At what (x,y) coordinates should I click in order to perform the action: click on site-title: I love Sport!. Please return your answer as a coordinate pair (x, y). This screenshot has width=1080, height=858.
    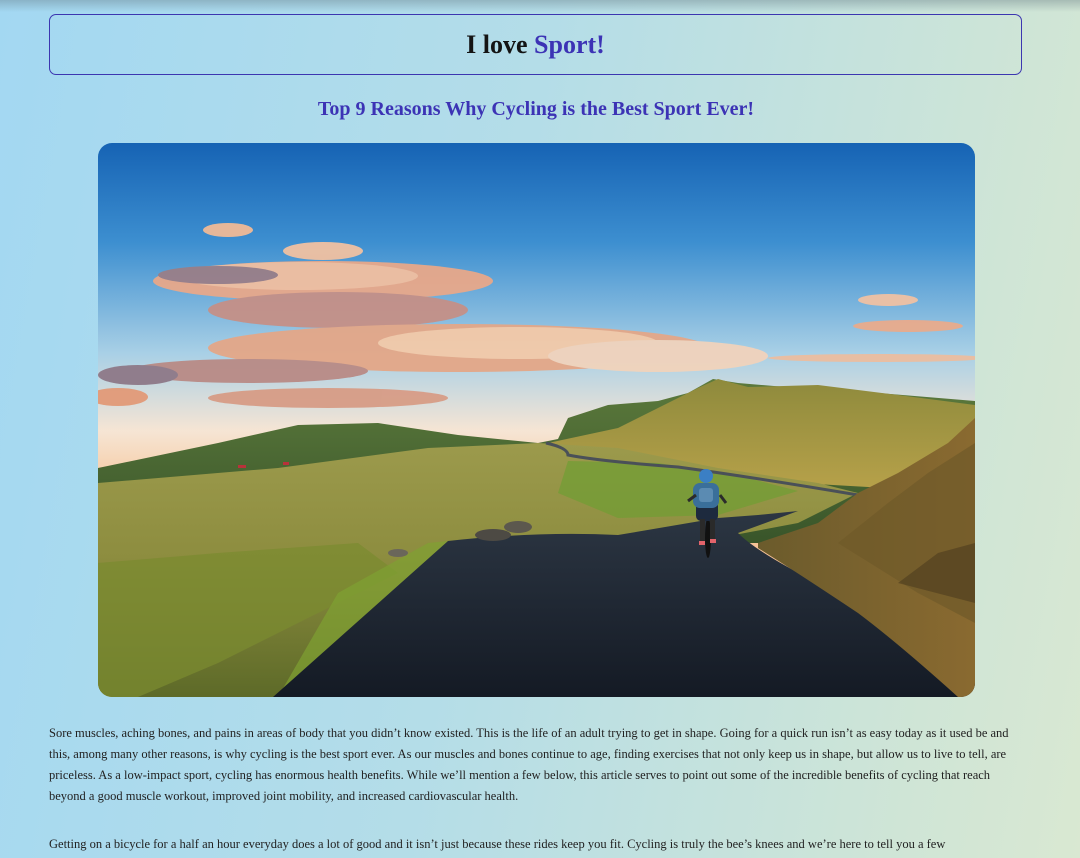
    Looking at the image, I should click on (535, 45).